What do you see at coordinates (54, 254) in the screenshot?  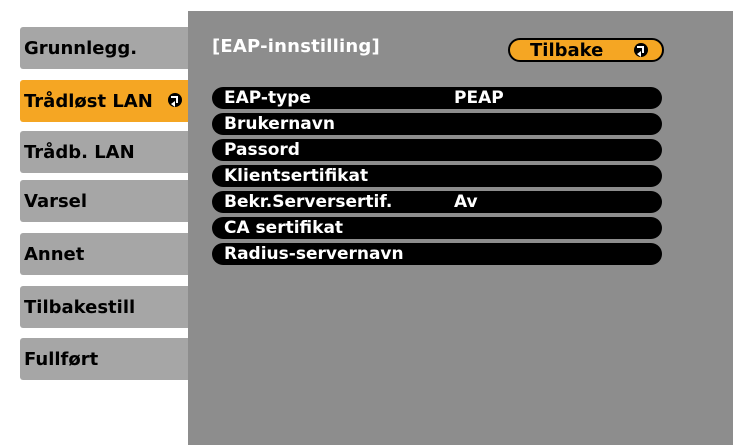 I see `menu-item-label: Annet` at bounding box center [54, 254].